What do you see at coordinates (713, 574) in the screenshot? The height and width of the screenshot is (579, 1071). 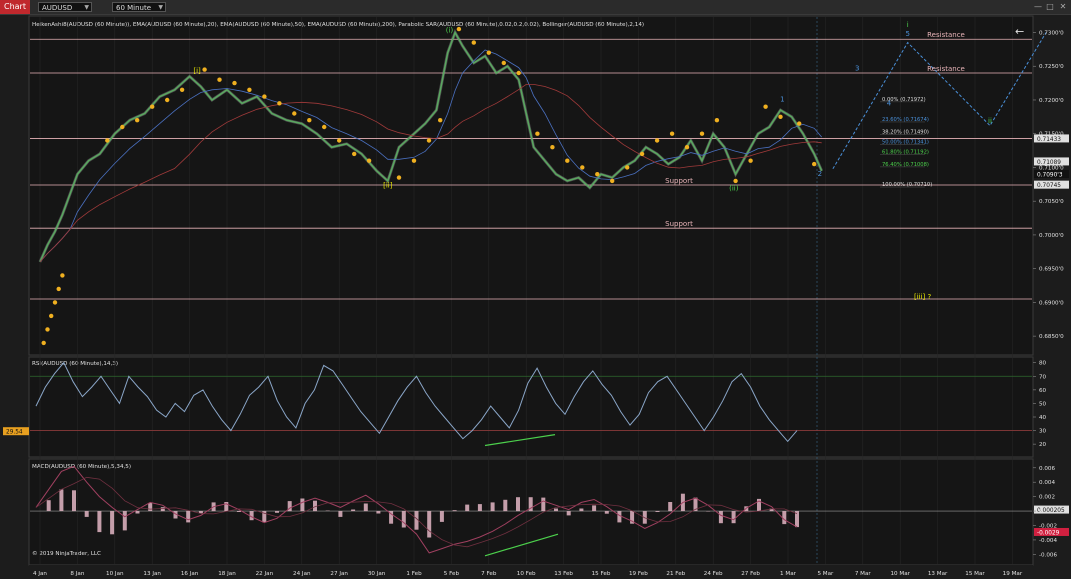 I see `x-tick-label: 24 Feb` at bounding box center [713, 574].